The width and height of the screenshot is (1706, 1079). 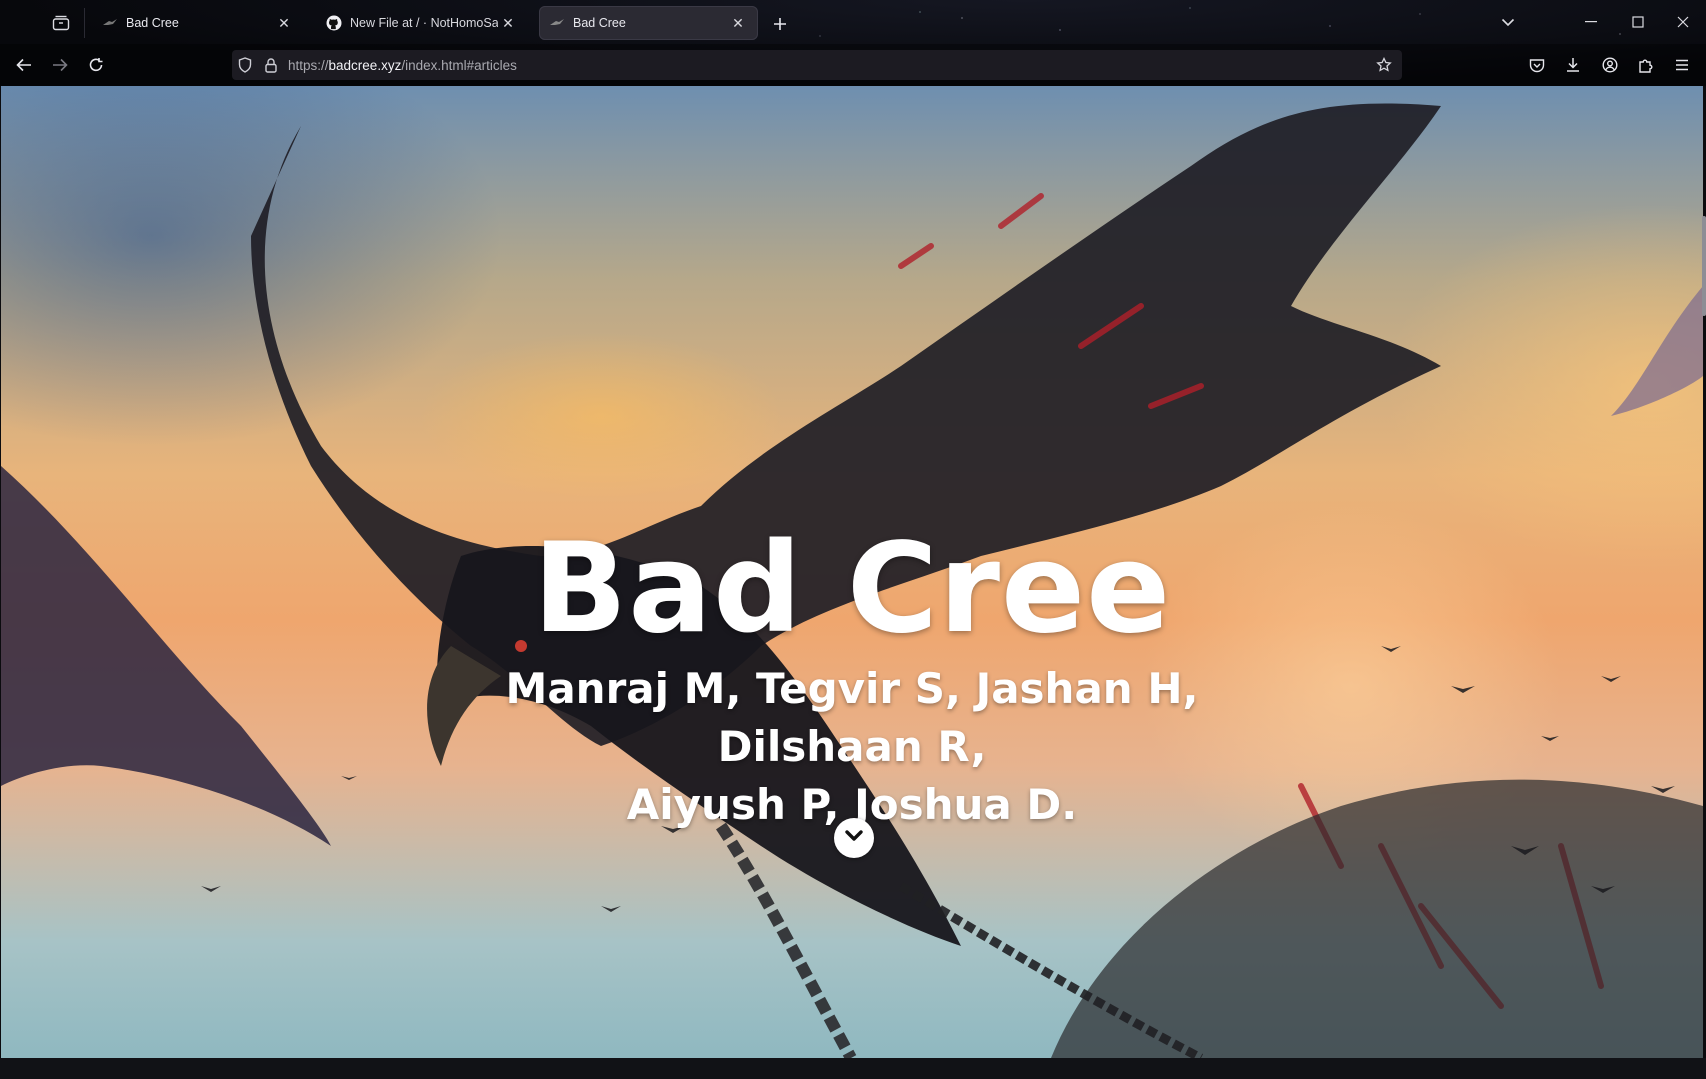 I want to click on new-tab-plus-icon, so click(x=780, y=24).